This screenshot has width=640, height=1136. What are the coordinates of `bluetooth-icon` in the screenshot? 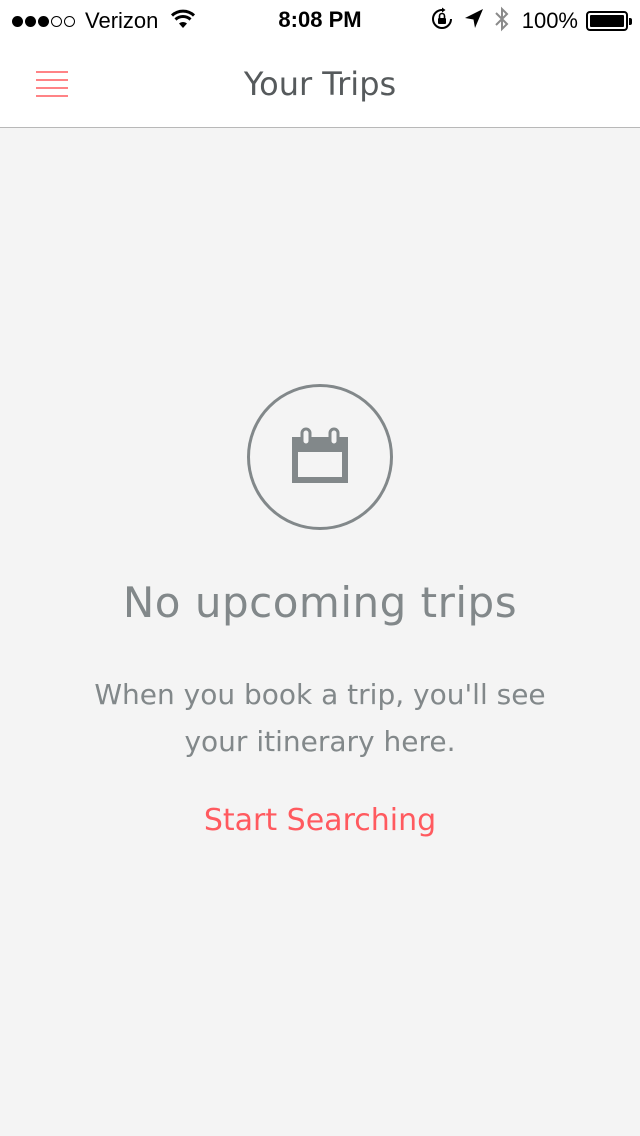 It's located at (502, 21).